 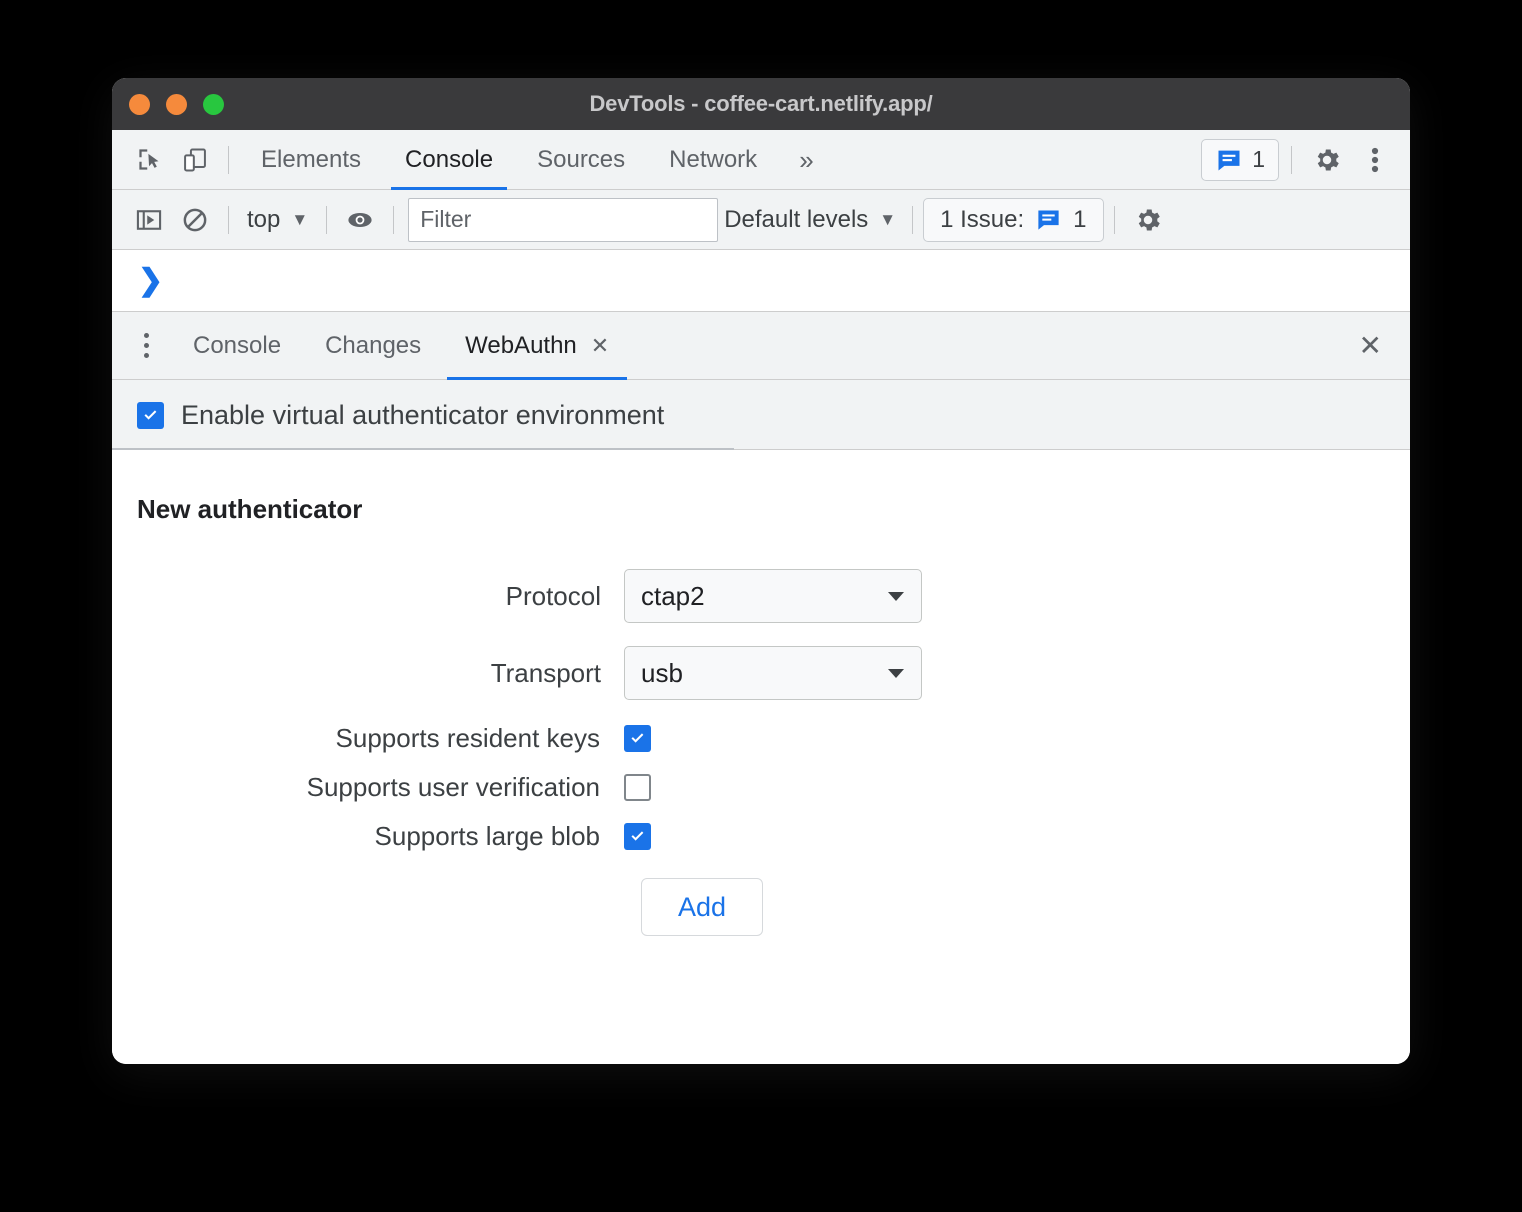 What do you see at coordinates (1229, 160) in the screenshot?
I see `issue-message-icon` at bounding box center [1229, 160].